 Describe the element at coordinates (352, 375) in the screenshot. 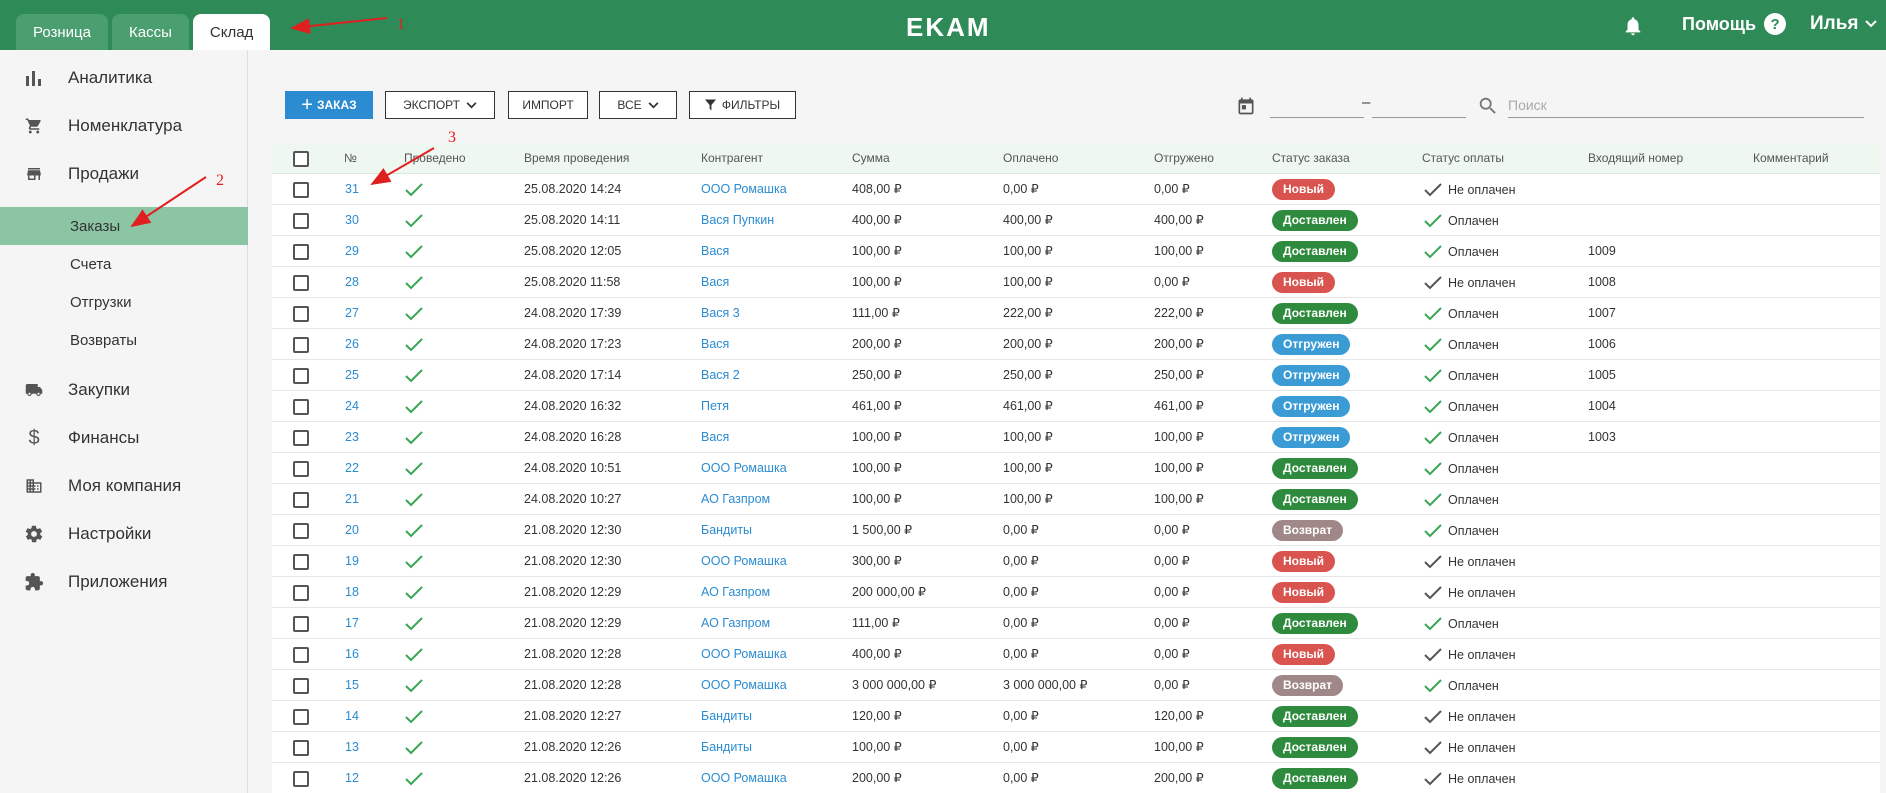

I see `order-number-link: 25` at that location.